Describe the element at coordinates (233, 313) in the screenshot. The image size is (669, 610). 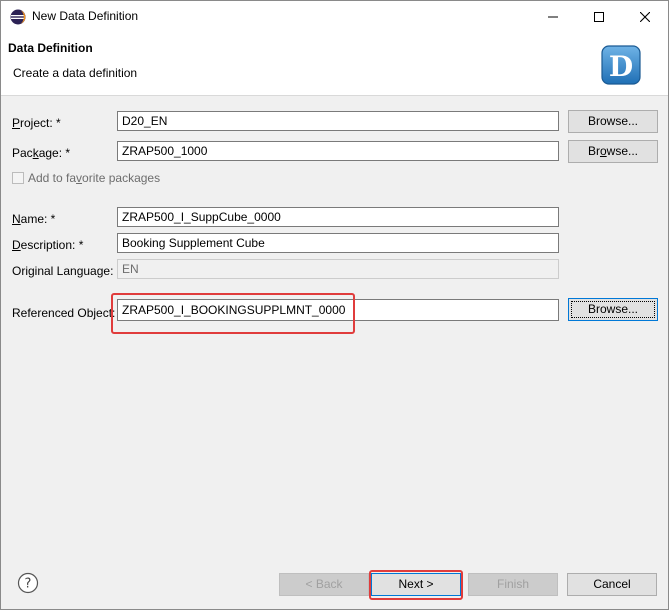
I see `referenced-object-highlight` at that location.